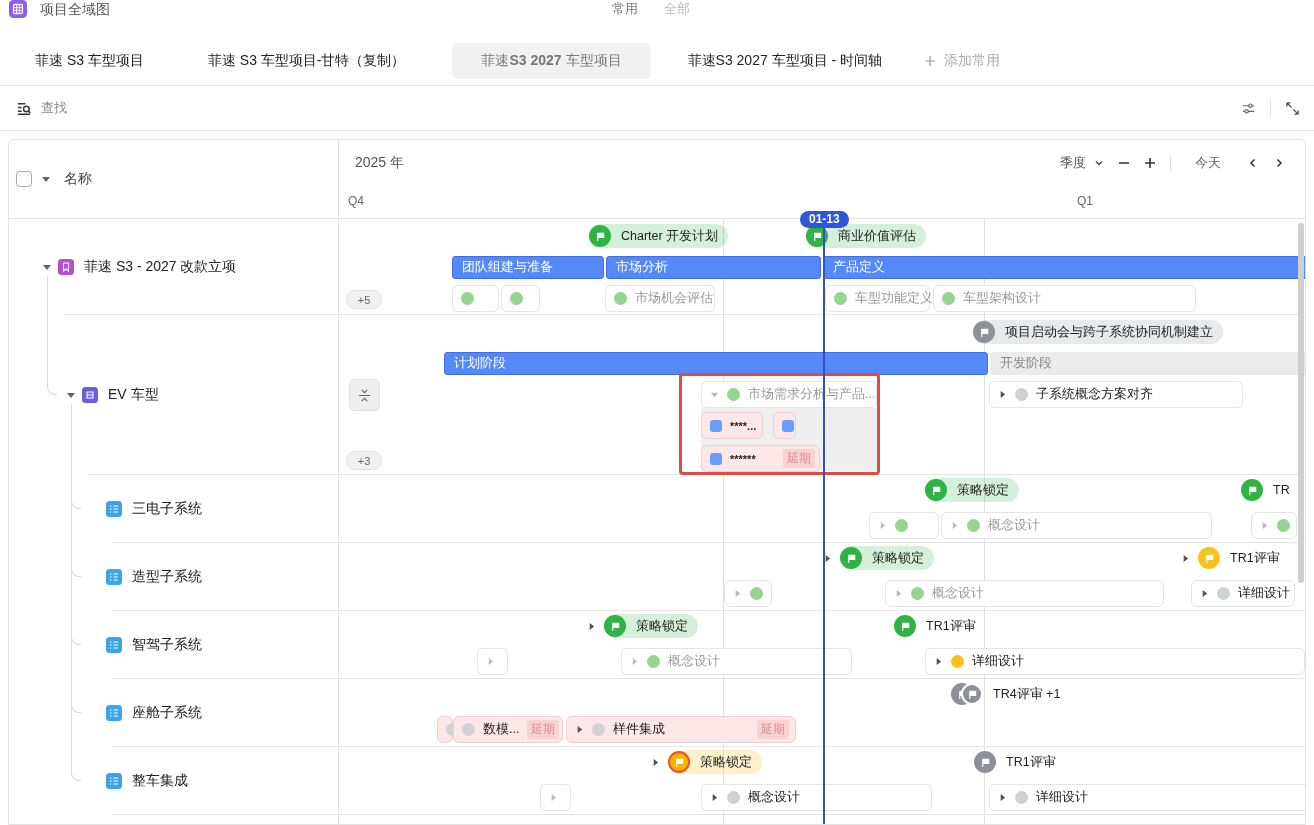  I want to click on tree-item-name: EV 车型, so click(133, 395).